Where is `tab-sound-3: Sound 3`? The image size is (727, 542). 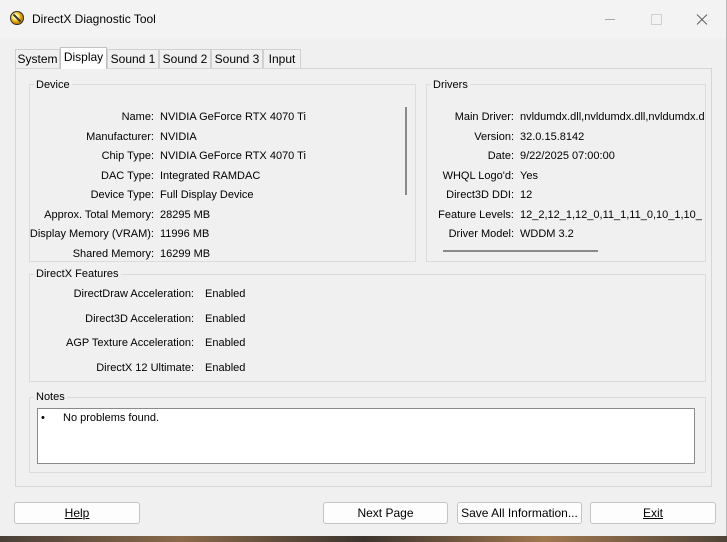 tab-sound-3: Sound 3 is located at coordinates (237, 58).